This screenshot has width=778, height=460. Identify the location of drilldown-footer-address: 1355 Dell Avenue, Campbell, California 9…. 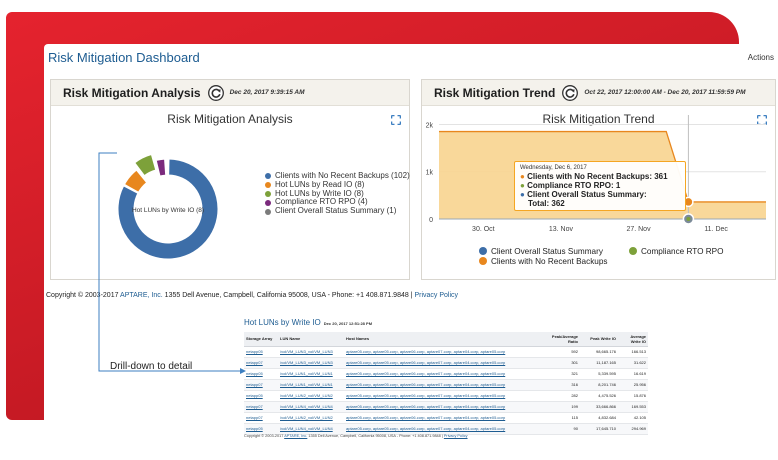
(375, 436).